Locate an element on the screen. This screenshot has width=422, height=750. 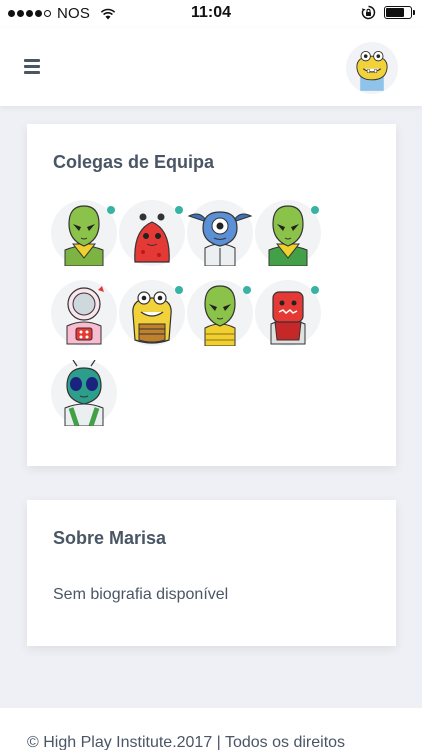
rotation-lock-icon is located at coordinates (368, 12).